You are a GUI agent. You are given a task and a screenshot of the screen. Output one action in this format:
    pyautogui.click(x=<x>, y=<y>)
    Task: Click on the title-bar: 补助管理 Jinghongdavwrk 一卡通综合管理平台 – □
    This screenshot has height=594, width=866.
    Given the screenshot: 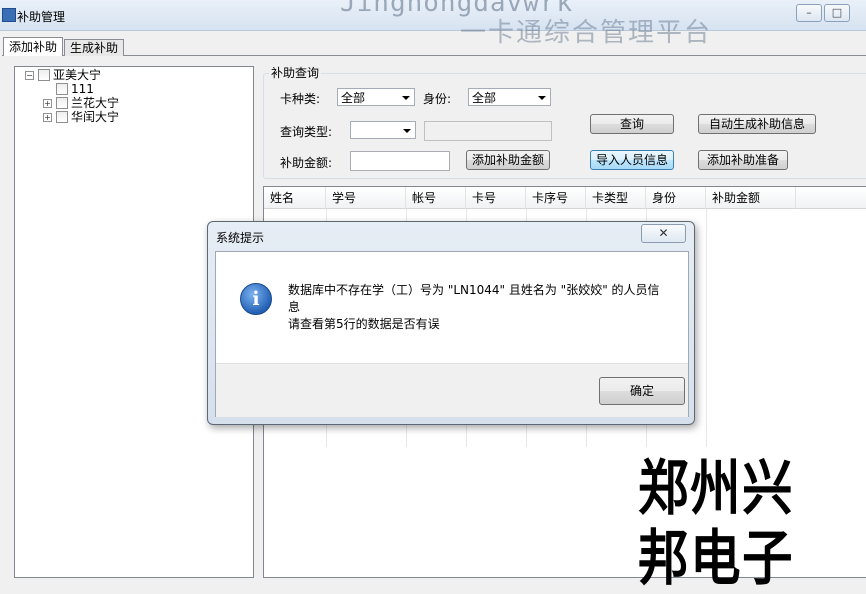 What is the action you would take?
    pyautogui.click(x=433, y=24)
    